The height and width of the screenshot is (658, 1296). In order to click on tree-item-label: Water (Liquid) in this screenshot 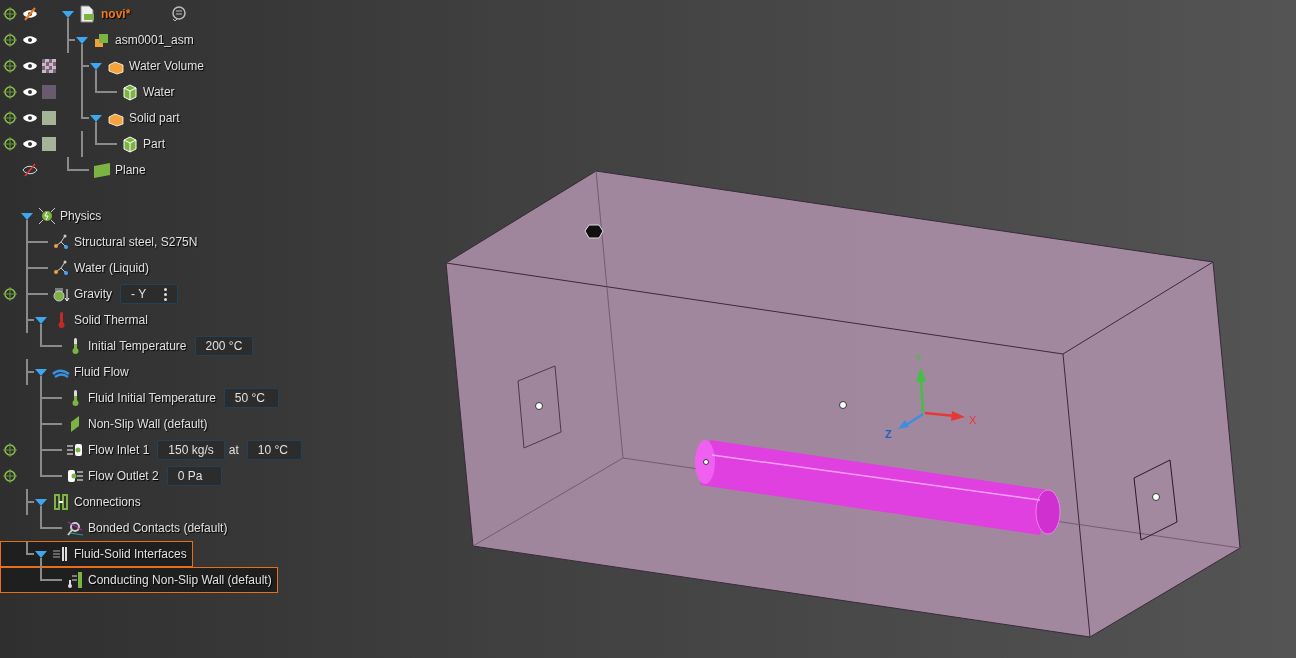, I will do `click(111, 268)`.